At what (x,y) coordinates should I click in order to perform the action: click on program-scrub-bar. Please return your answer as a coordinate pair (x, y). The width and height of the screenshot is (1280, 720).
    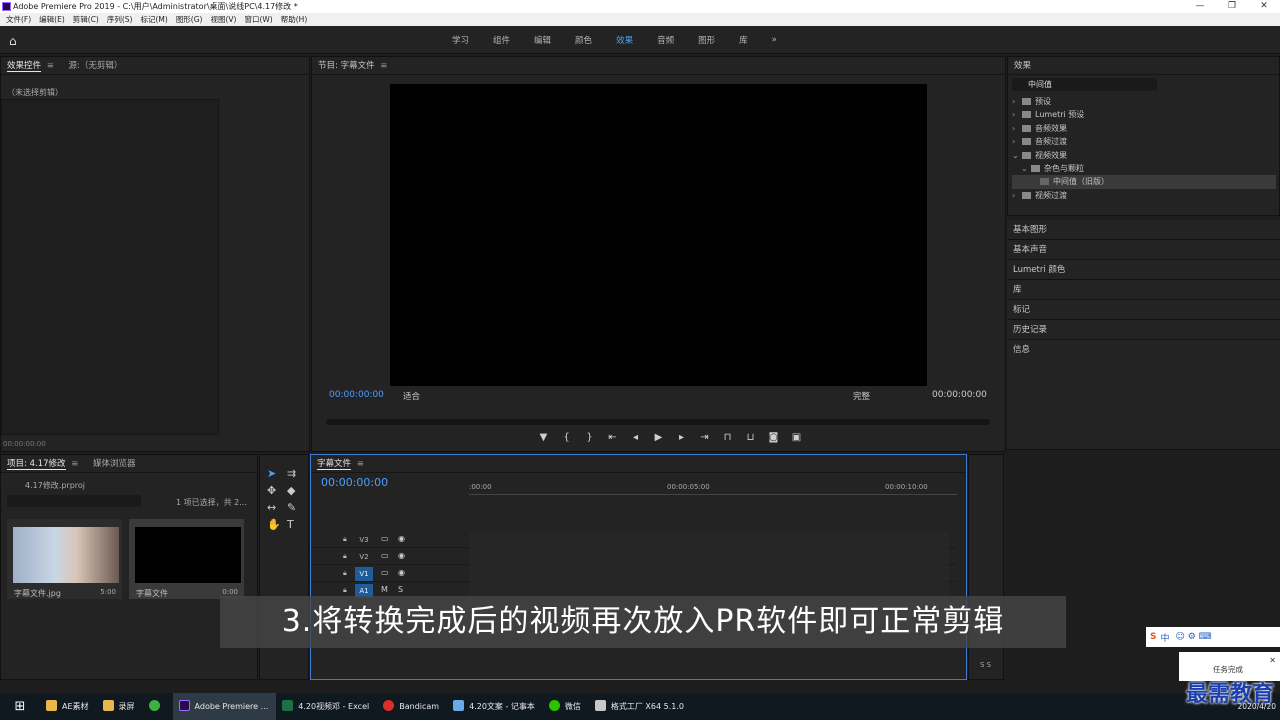
    Looking at the image, I should click on (658, 422).